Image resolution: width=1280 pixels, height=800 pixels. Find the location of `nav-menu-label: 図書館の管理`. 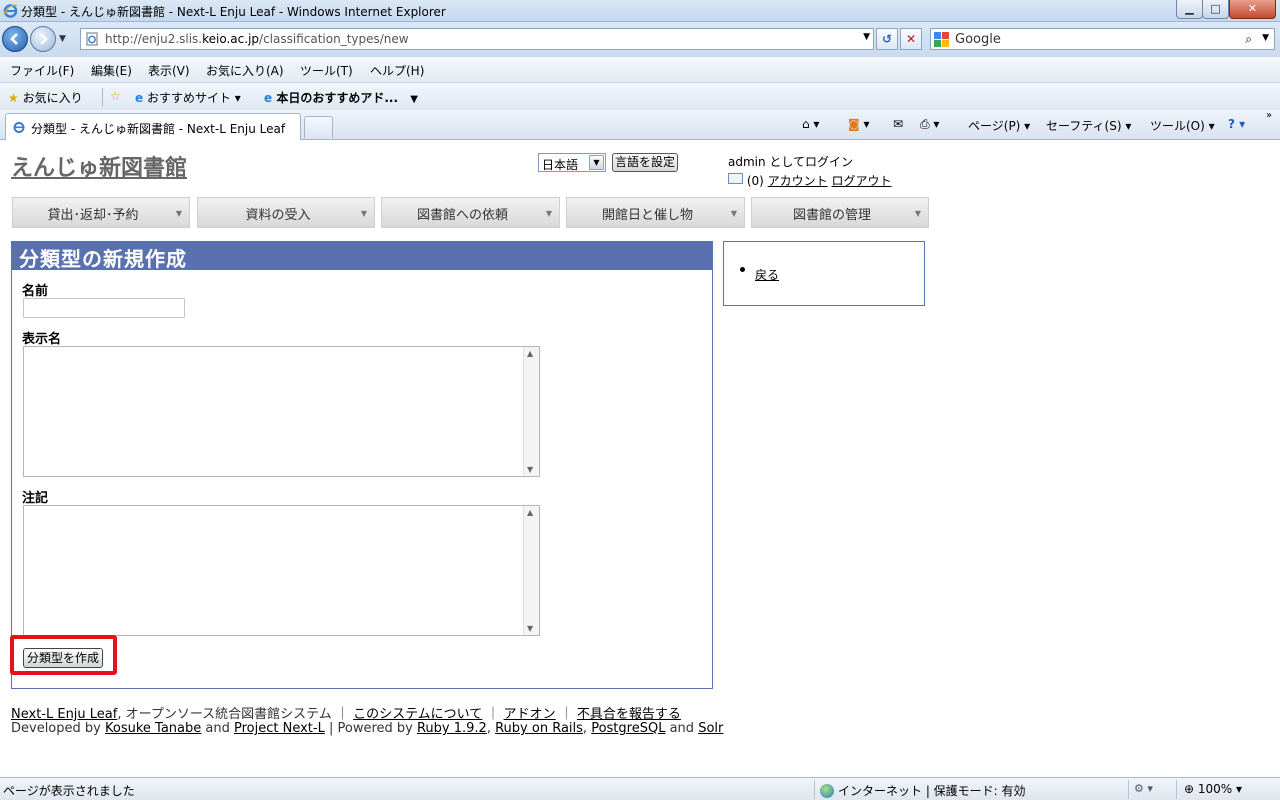

nav-menu-label: 図書館の管理 is located at coordinates (831, 215).